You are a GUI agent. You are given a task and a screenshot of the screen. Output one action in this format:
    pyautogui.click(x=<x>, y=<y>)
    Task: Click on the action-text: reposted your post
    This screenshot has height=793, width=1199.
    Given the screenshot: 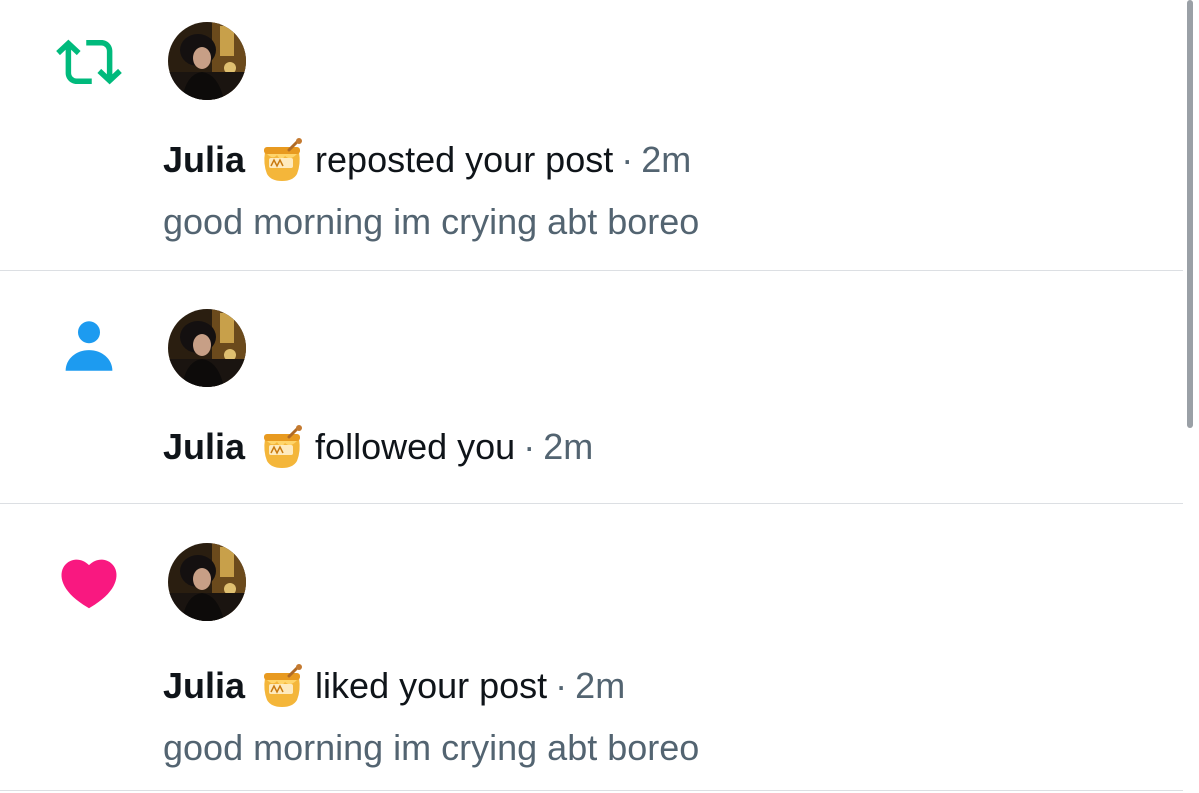 What is the action you would take?
    pyautogui.click(x=464, y=159)
    